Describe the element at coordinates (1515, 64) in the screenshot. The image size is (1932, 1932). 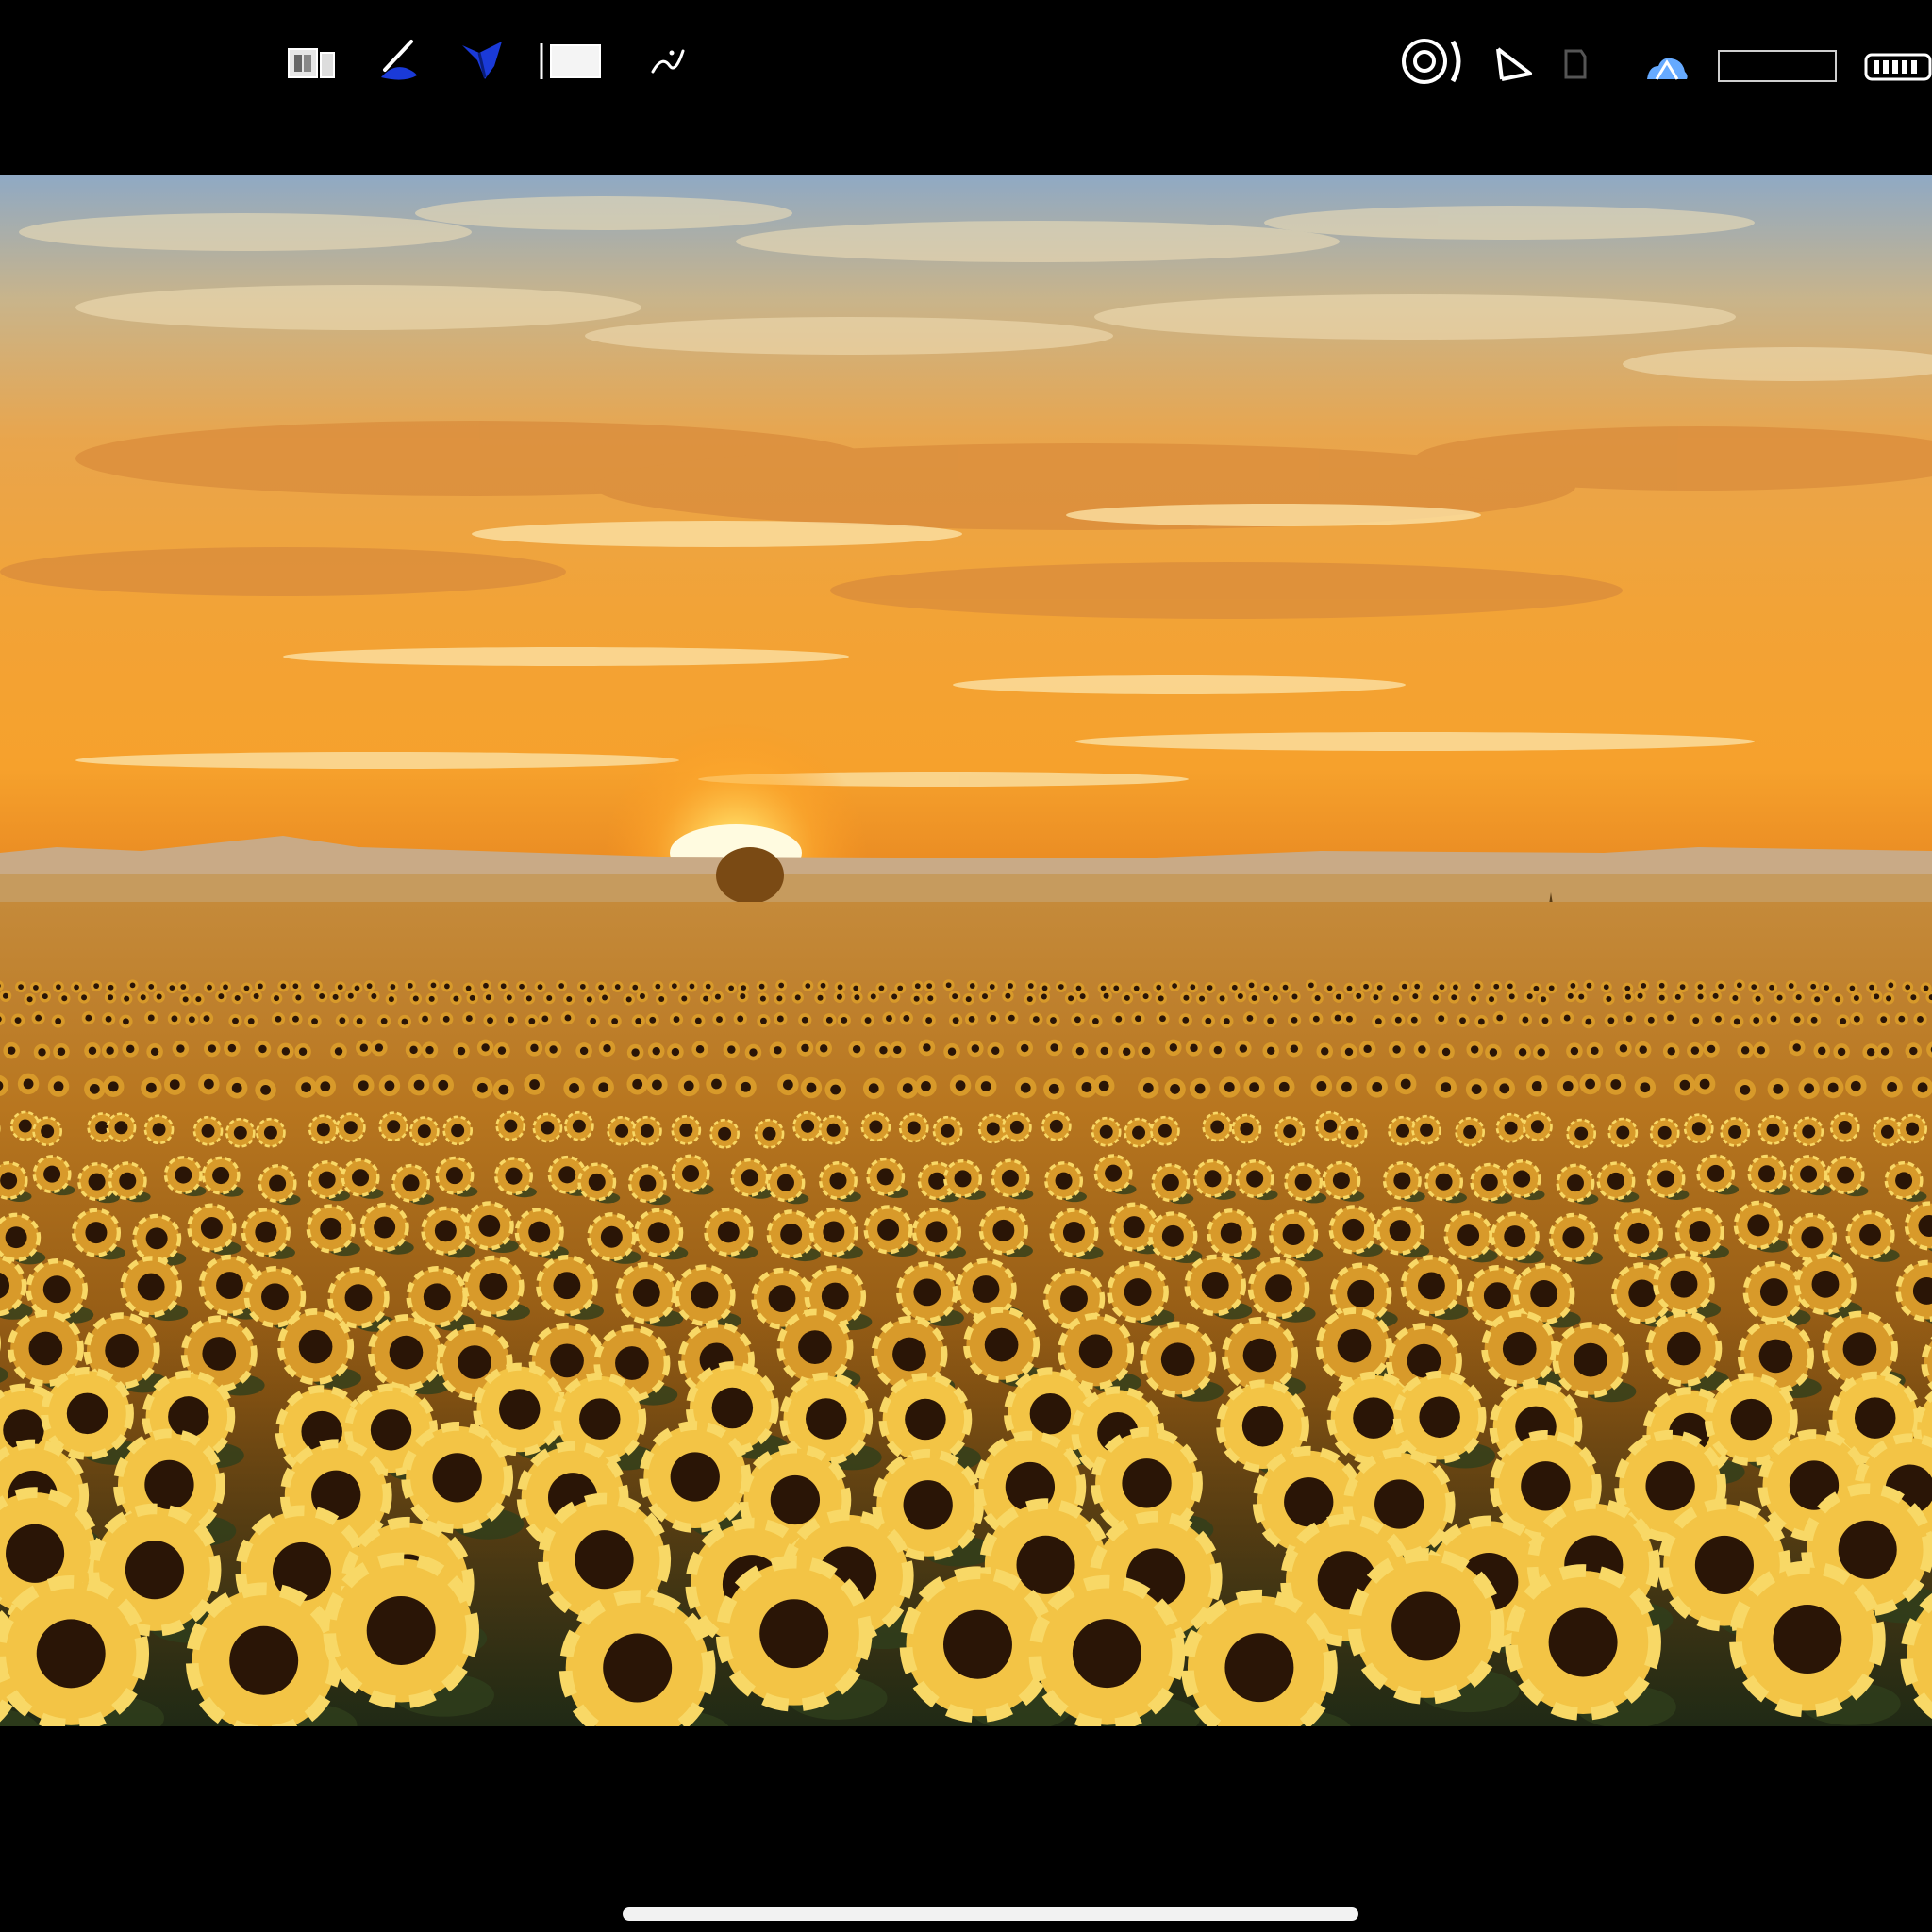
I see `cursor-icon` at that location.